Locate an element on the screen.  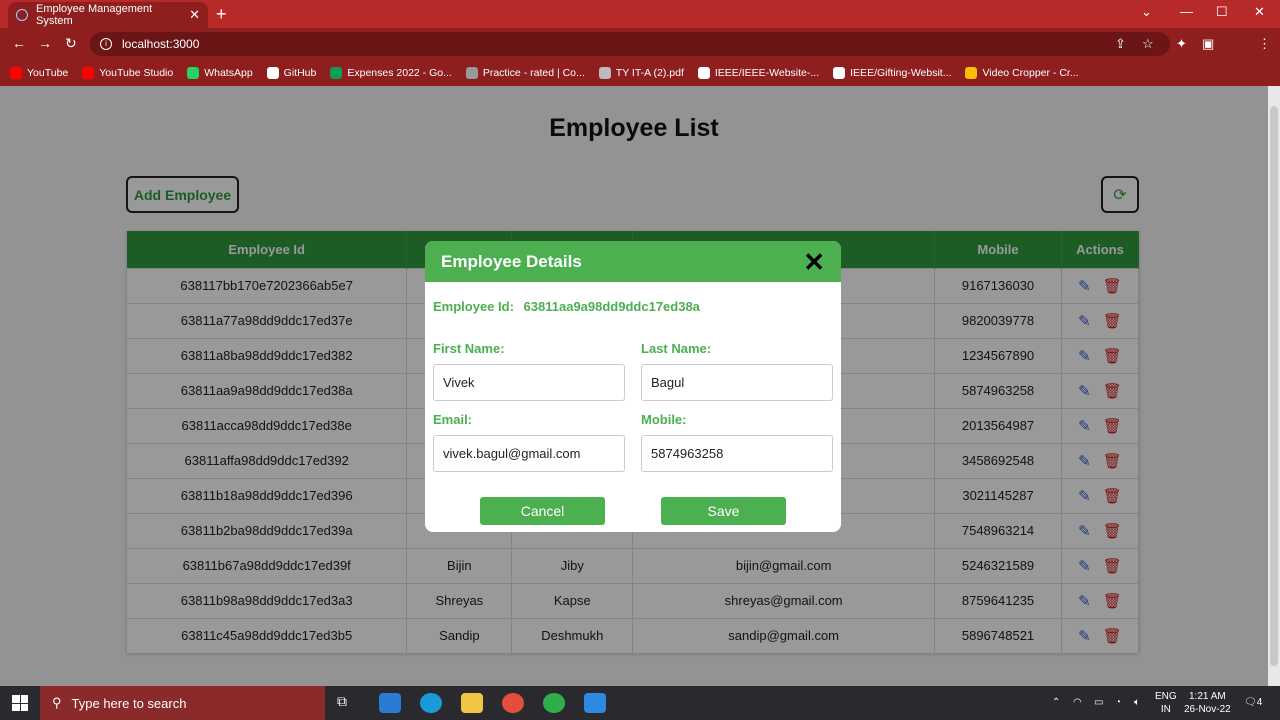
mobile-label: Mobile: is located at coordinates (664, 419).